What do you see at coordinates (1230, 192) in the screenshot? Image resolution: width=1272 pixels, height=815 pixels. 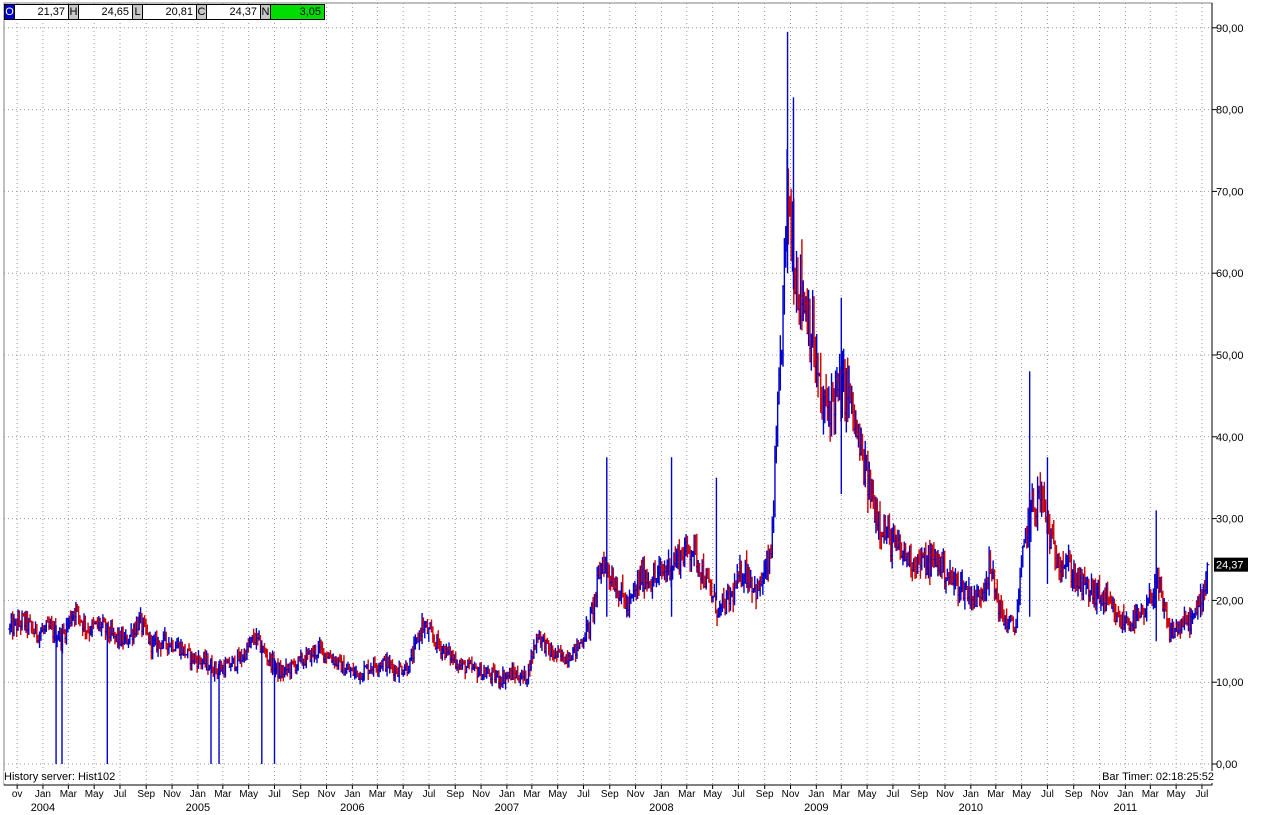 I see `y-tick-label: 70,00` at bounding box center [1230, 192].